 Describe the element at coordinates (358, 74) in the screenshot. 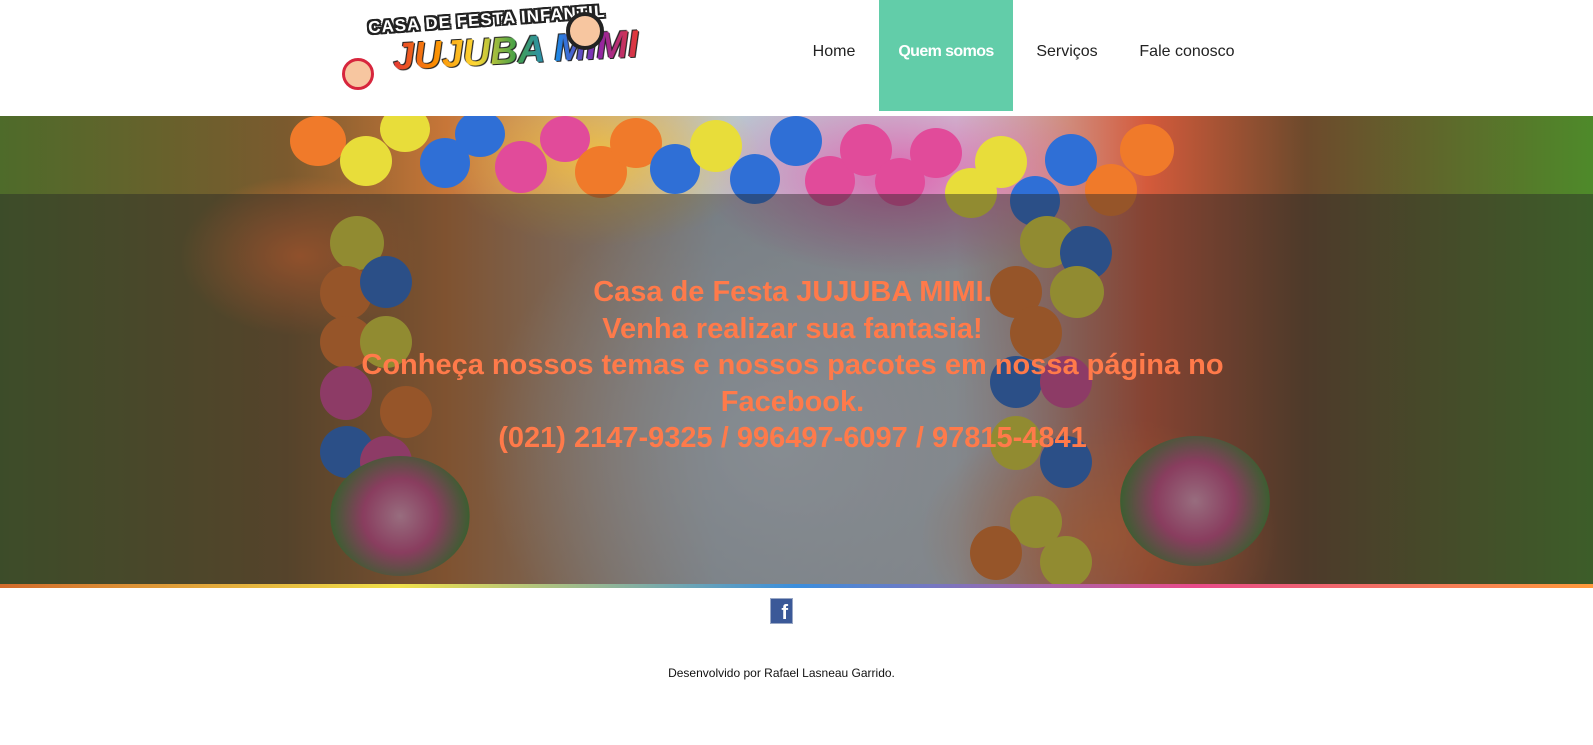

I see `logo-character-left` at that location.